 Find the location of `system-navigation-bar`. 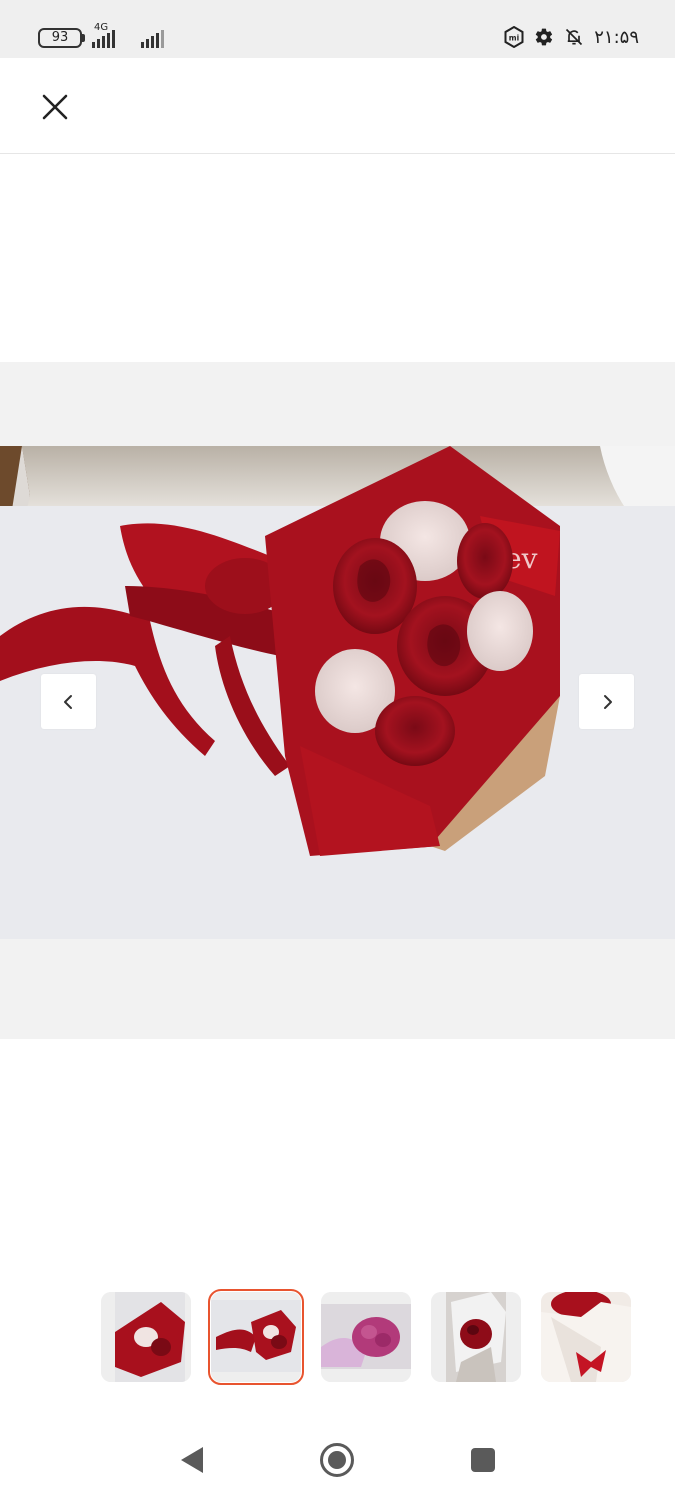

system-navigation-bar is located at coordinates (337, 1458).